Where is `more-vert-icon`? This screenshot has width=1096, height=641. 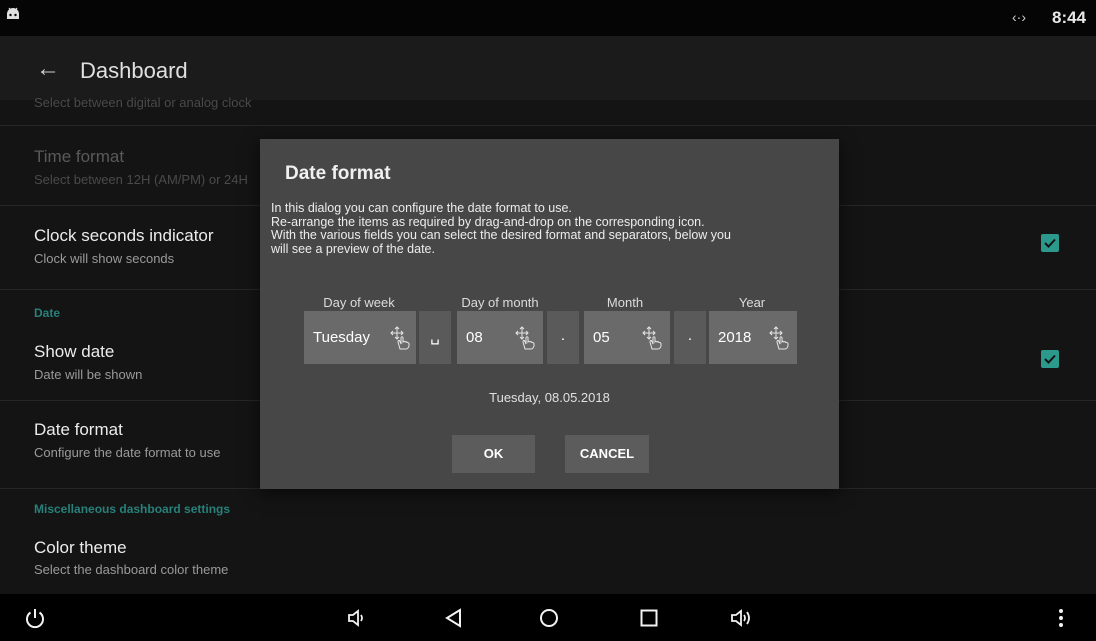
more-vert-icon is located at coordinates (1061, 618).